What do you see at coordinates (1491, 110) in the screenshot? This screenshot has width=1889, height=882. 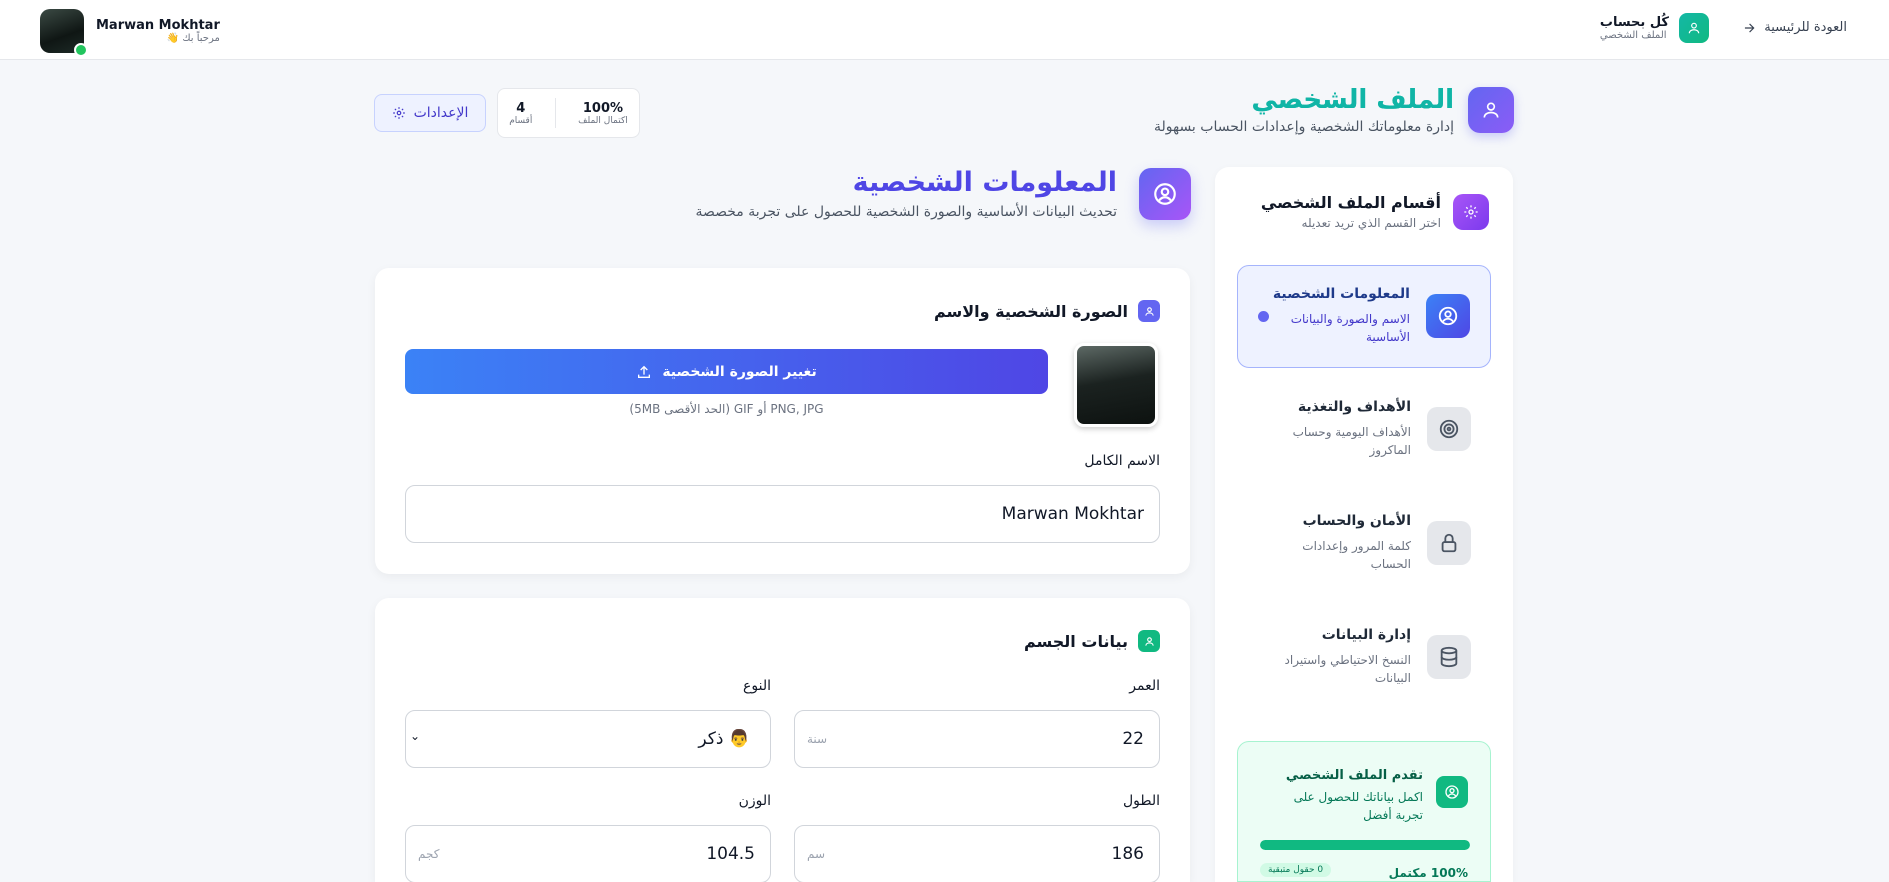 I see `profile-icon` at bounding box center [1491, 110].